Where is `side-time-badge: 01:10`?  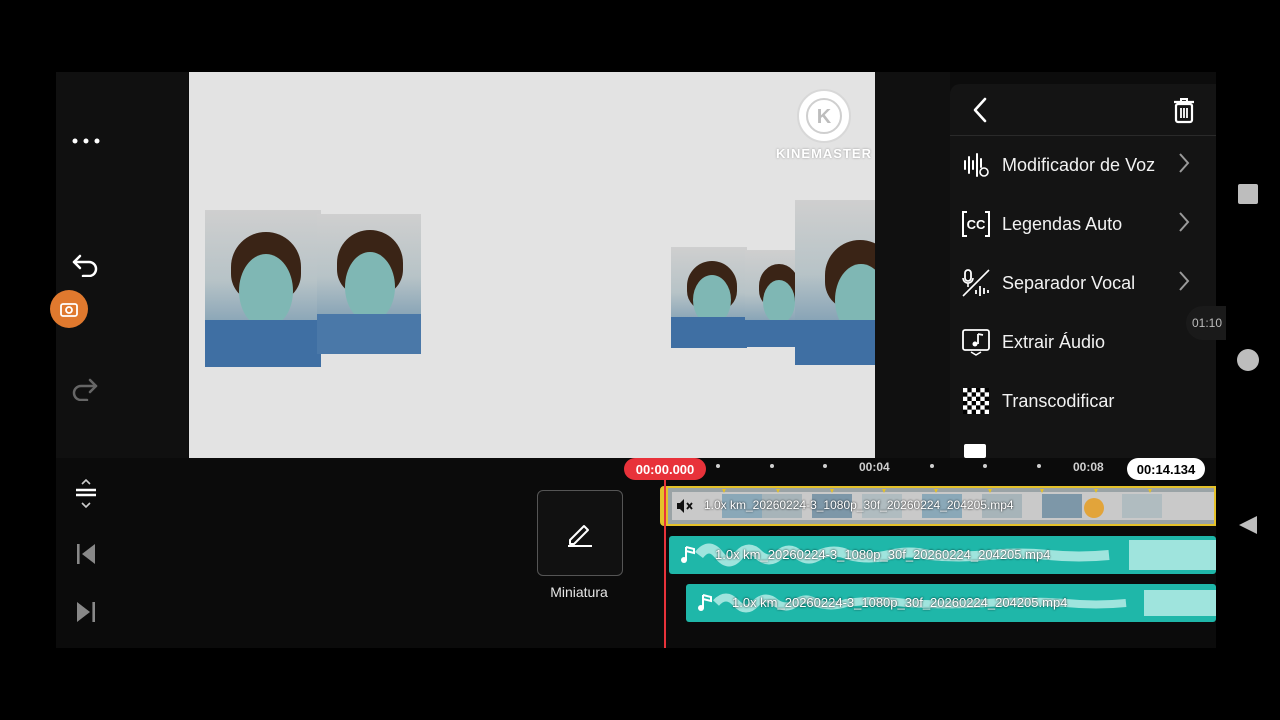 side-time-badge: 01:10 is located at coordinates (1206, 323).